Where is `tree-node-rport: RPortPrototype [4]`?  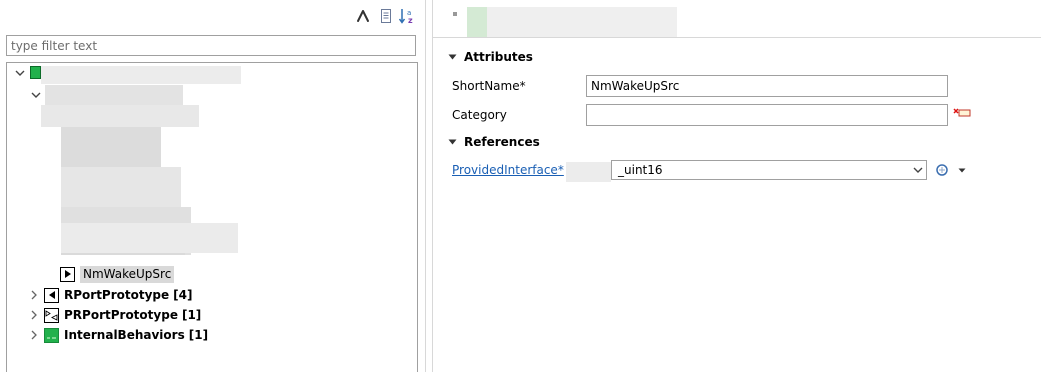 tree-node-rport: RPortPrototype [4] is located at coordinates (110, 295).